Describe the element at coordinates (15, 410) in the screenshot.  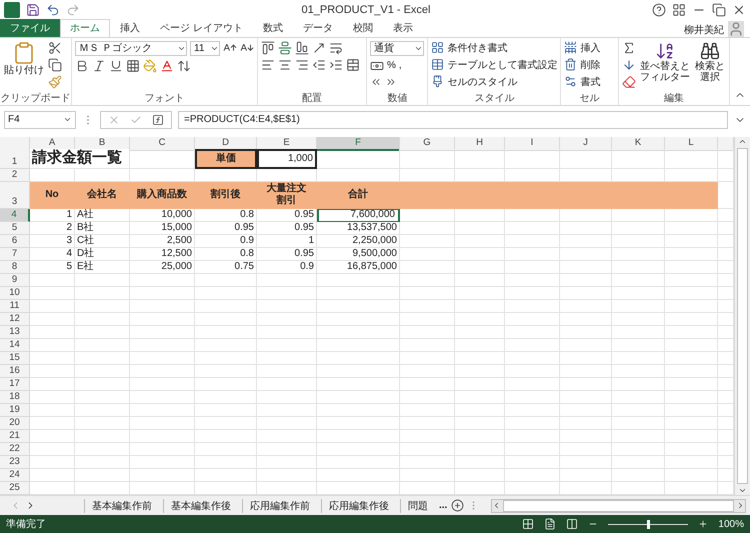
I see `row-header: 19` at that location.